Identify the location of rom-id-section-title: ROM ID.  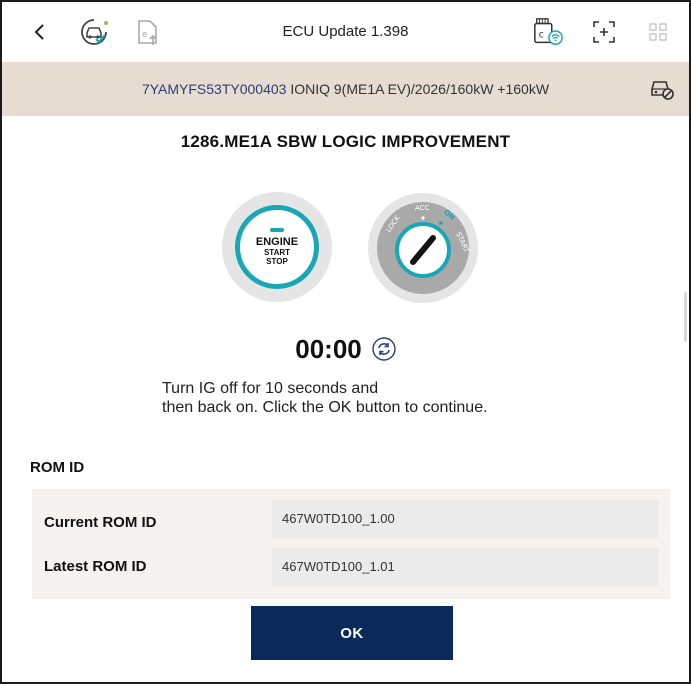
(57, 467).